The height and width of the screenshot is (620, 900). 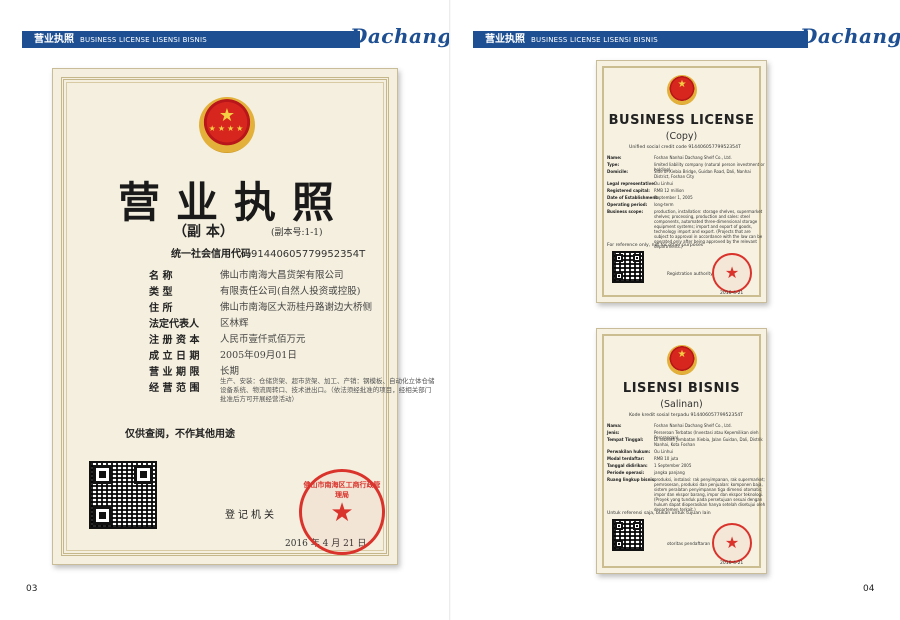 I want to click on brand-logo-right: Dachang, so click(x=850, y=36).